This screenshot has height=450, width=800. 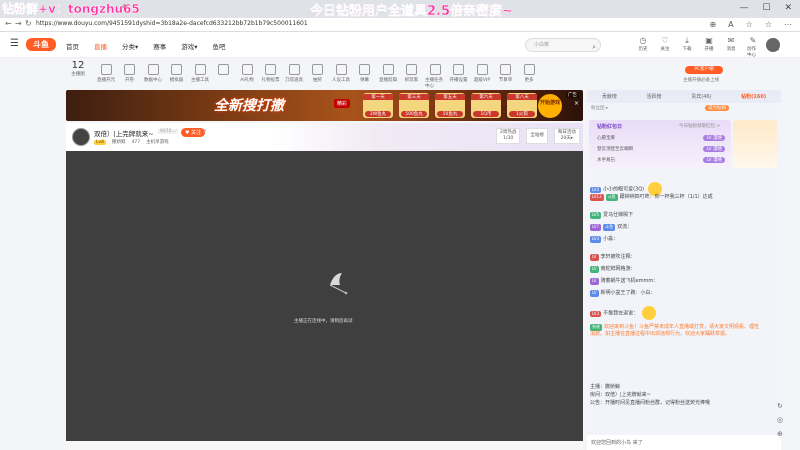 What do you see at coordinates (157, 142) in the screenshot?
I see `room-category: 主机单游戏` at bounding box center [157, 142].